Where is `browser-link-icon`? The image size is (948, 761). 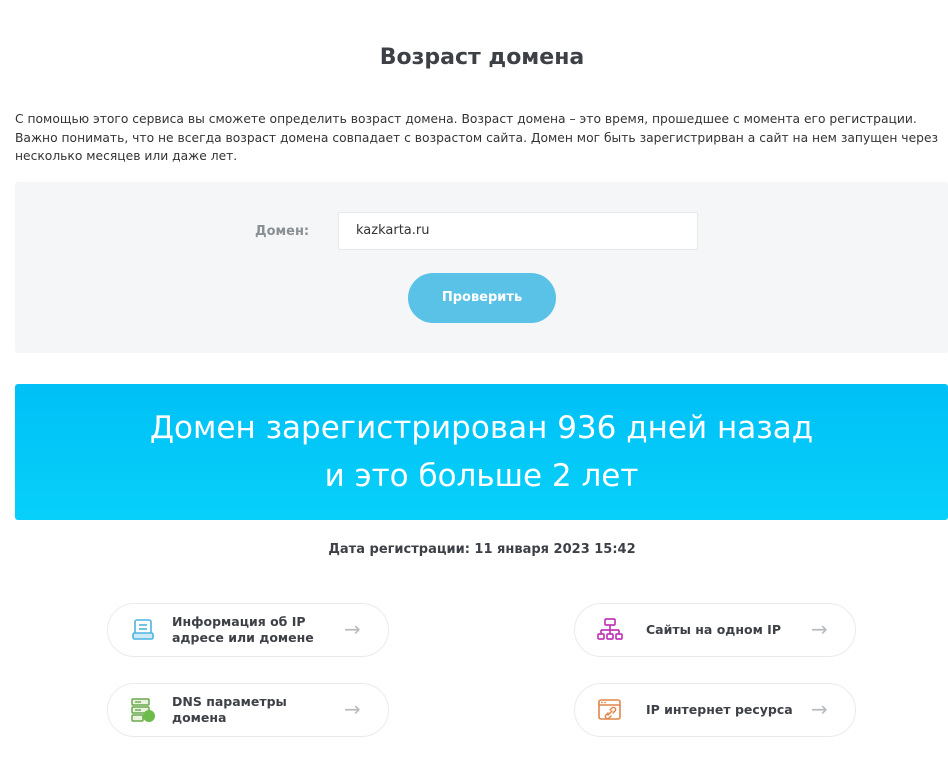 browser-link-icon is located at coordinates (610, 710).